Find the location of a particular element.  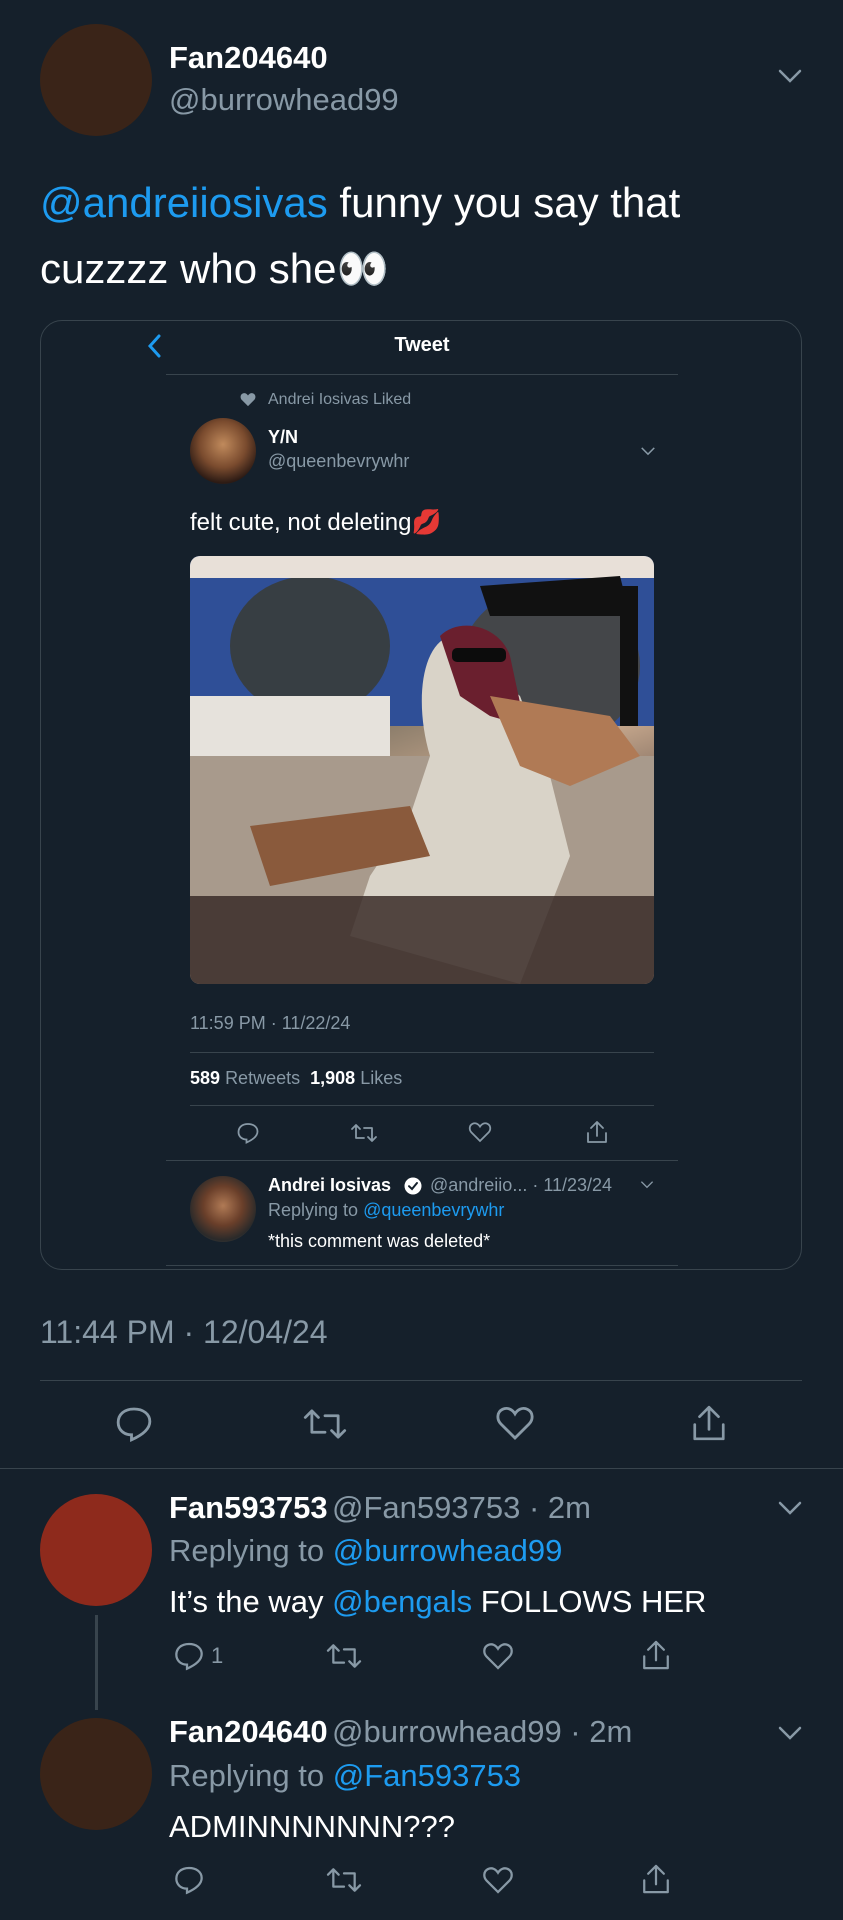

reply1-avatar is located at coordinates (96, 1550).